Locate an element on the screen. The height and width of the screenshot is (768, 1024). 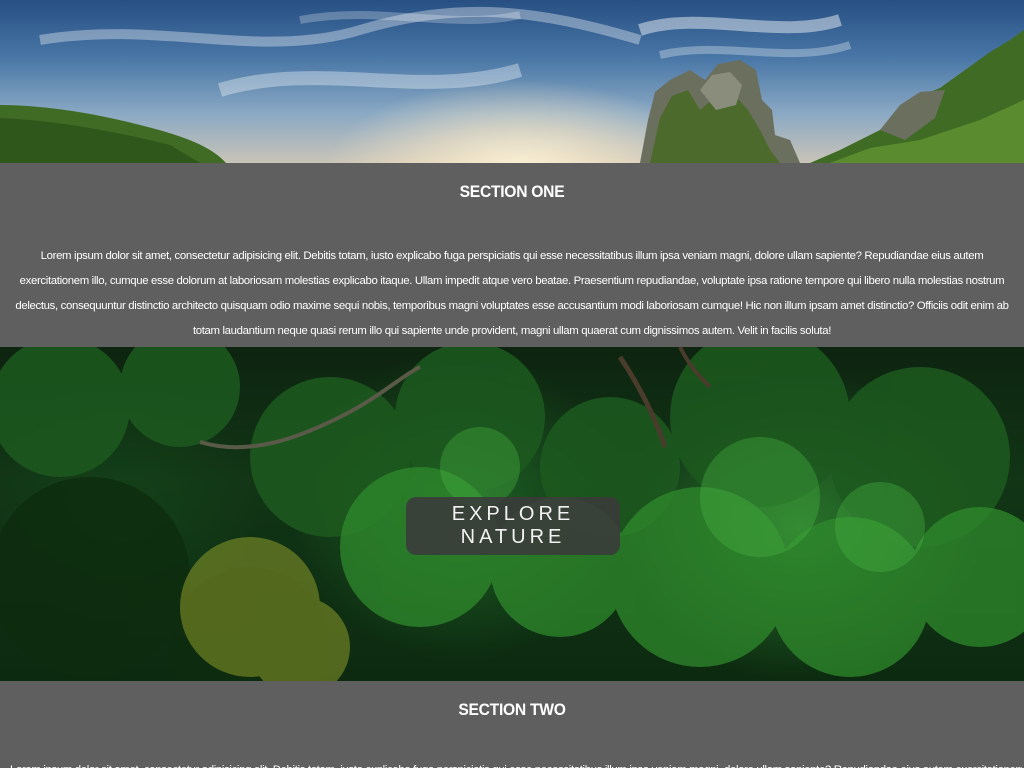
section-one-title: SECTION ONE is located at coordinates (512, 191).